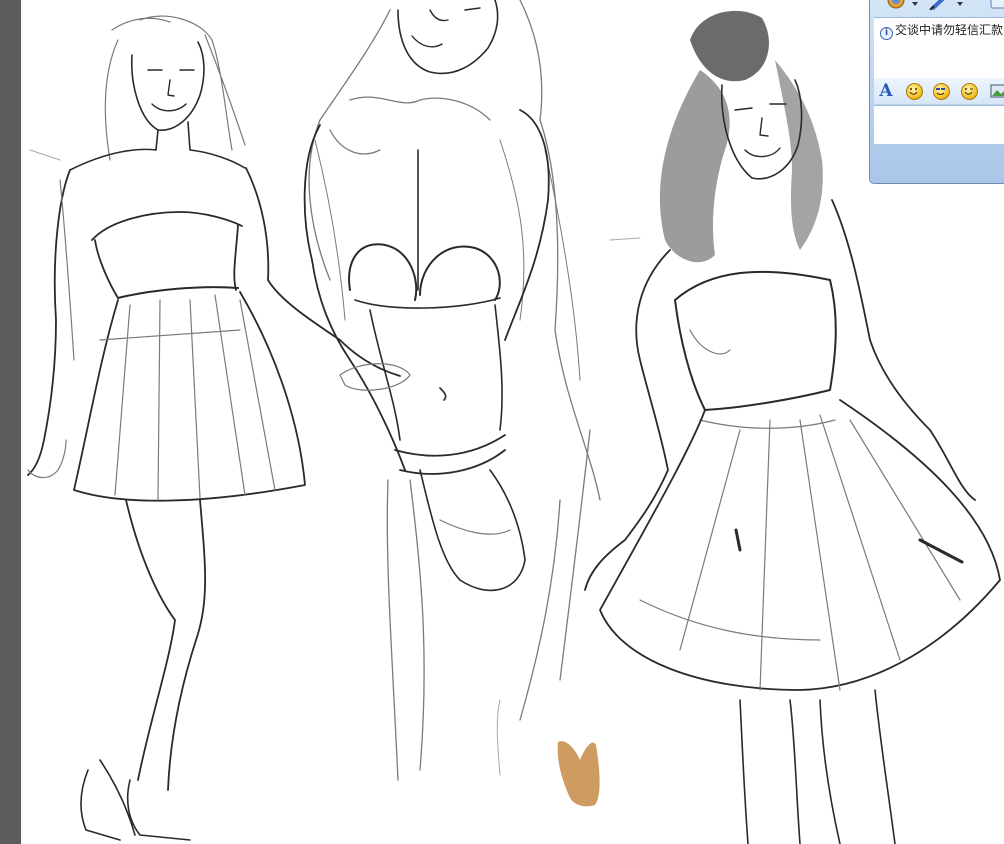  Describe the element at coordinates (886, 33) in the screenshot. I see `info-icon: i` at that location.